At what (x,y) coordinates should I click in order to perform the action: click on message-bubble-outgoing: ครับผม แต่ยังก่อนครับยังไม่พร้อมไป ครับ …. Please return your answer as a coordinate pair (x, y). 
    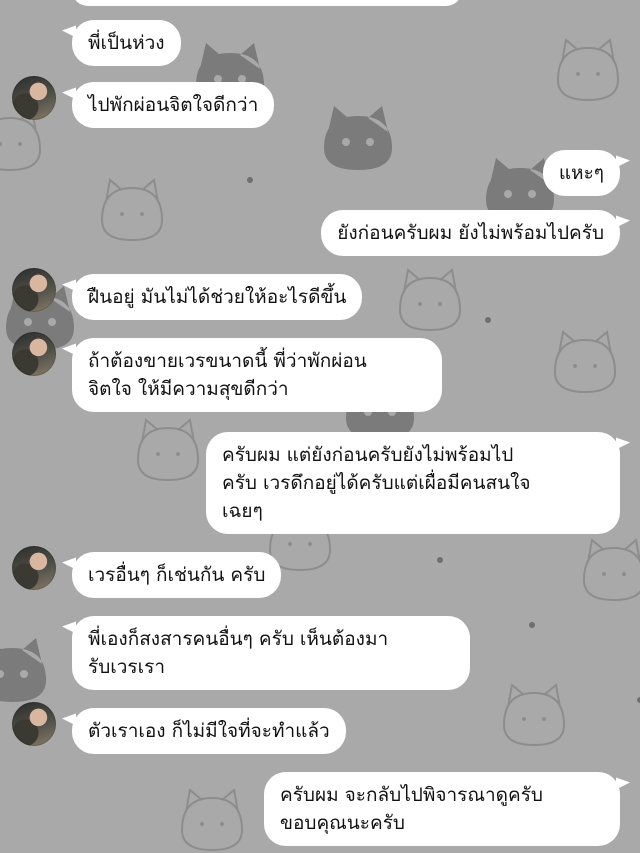
    Looking at the image, I should click on (413, 483).